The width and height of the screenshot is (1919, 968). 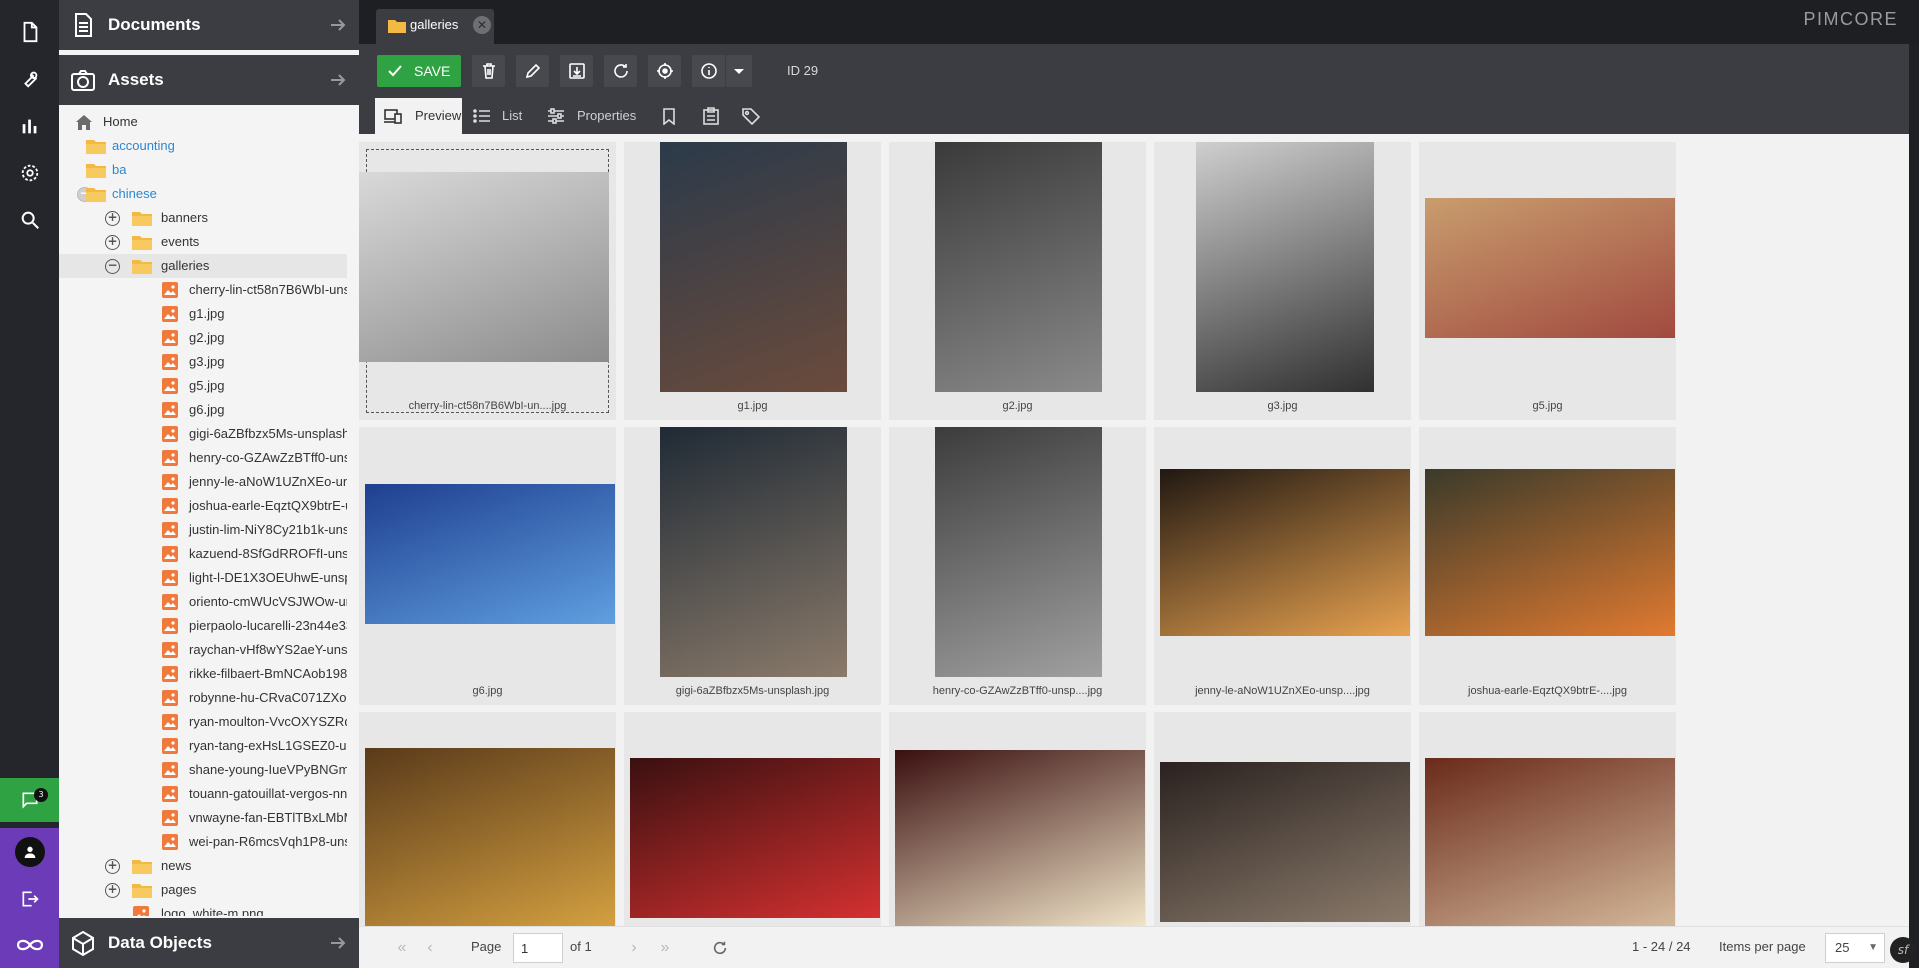 I want to click on tree-item-file: cherry-lin-ct58n7B6WbI-unsplash.jpg, so click(x=203, y=290).